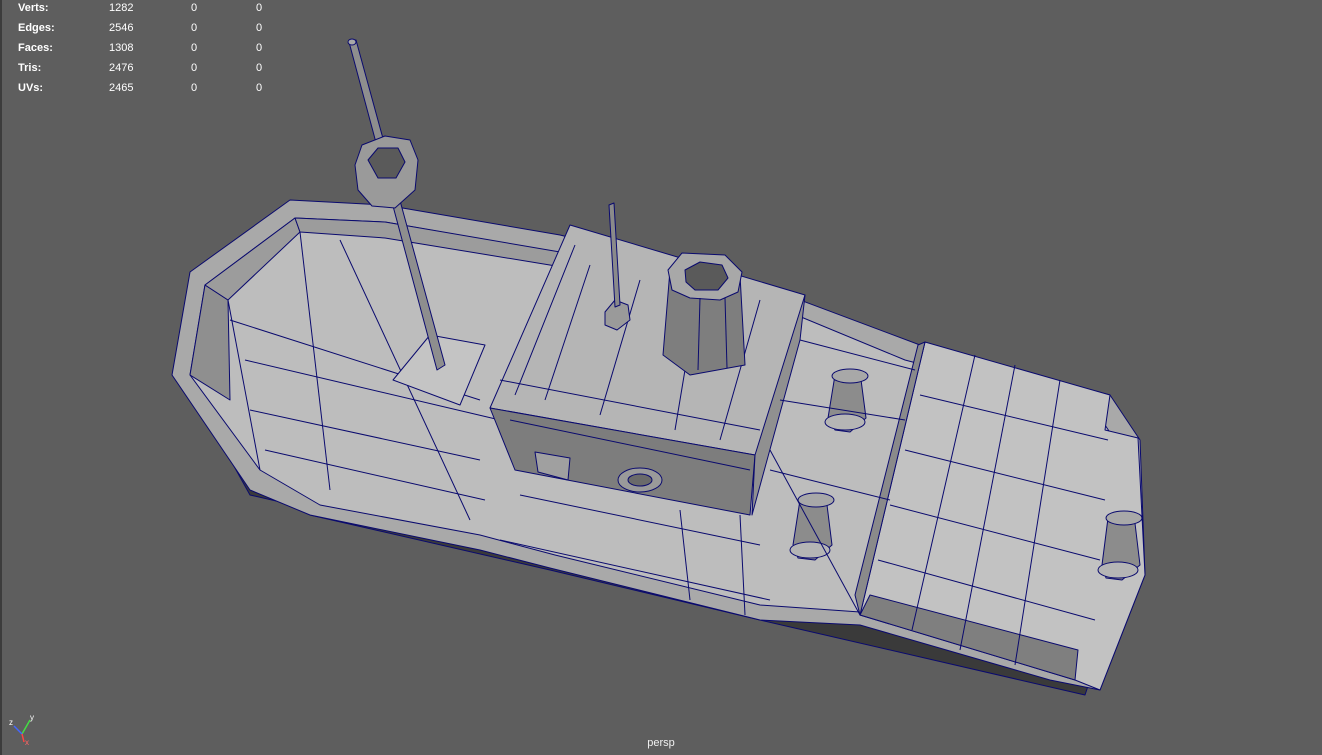  I want to click on hud-label: UVs:, so click(31, 88).